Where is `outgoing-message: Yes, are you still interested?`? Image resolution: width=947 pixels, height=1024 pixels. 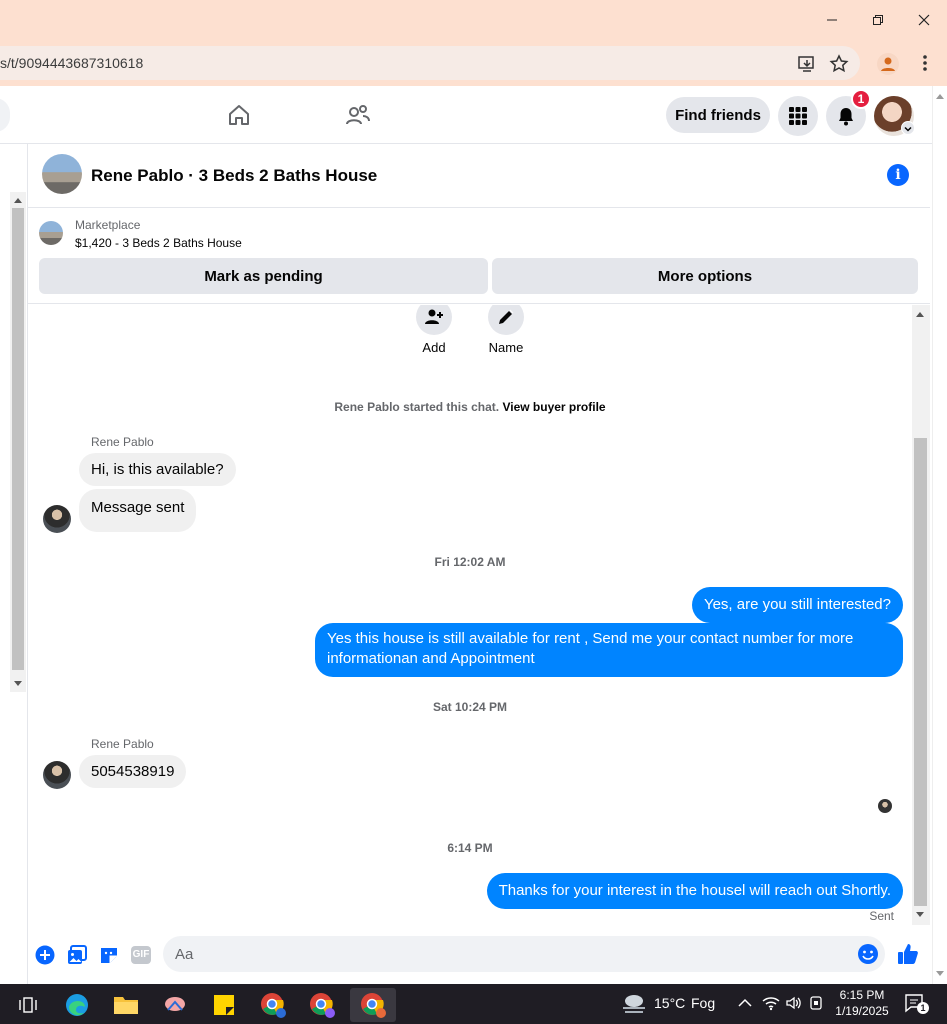
outgoing-message: Yes, are you still interested? is located at coordinates (797, 605).